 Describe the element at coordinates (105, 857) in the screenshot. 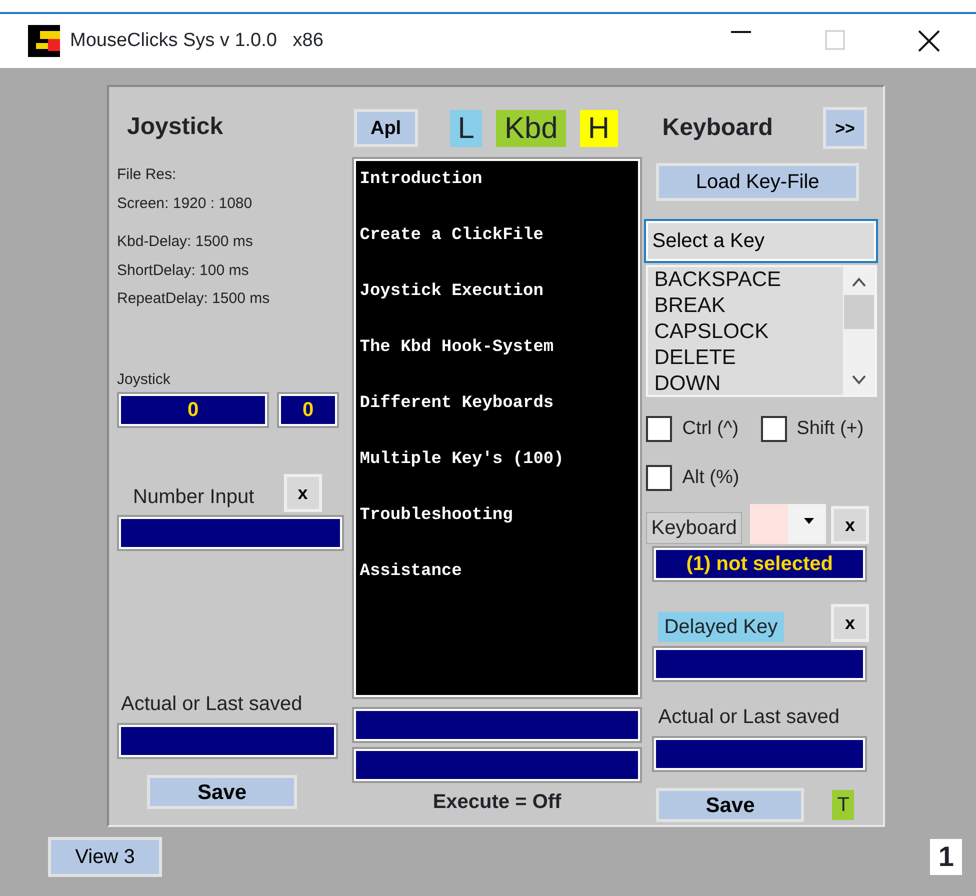

I see `view-button: View 3` at that location.